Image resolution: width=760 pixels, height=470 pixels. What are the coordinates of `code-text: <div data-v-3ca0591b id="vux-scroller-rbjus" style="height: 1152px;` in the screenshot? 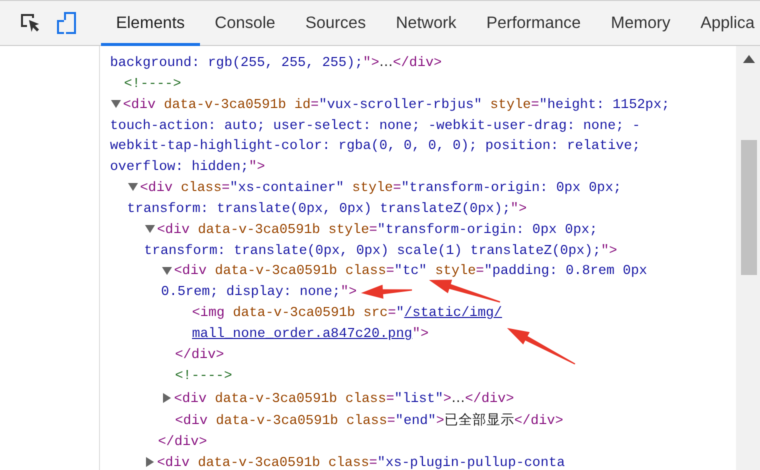 It's located at (396, 105).